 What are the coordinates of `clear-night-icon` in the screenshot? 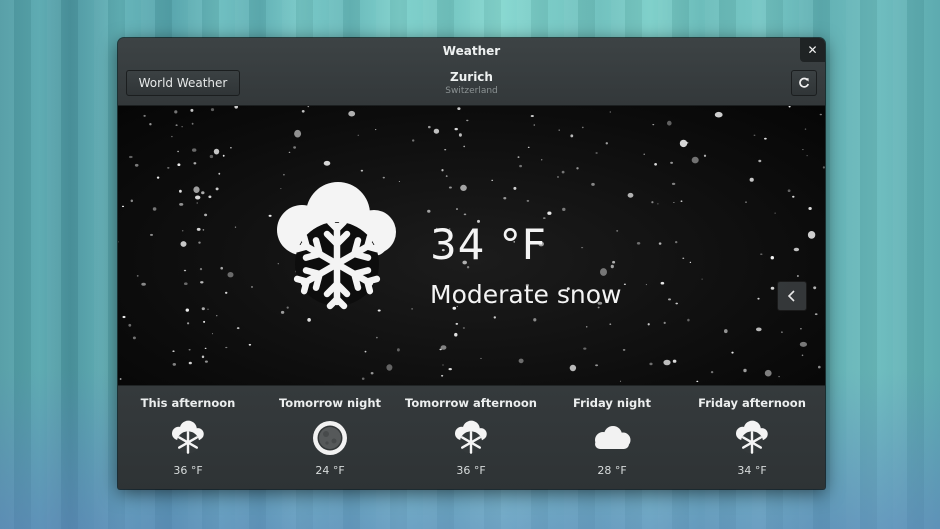 It's located at (330, 438).